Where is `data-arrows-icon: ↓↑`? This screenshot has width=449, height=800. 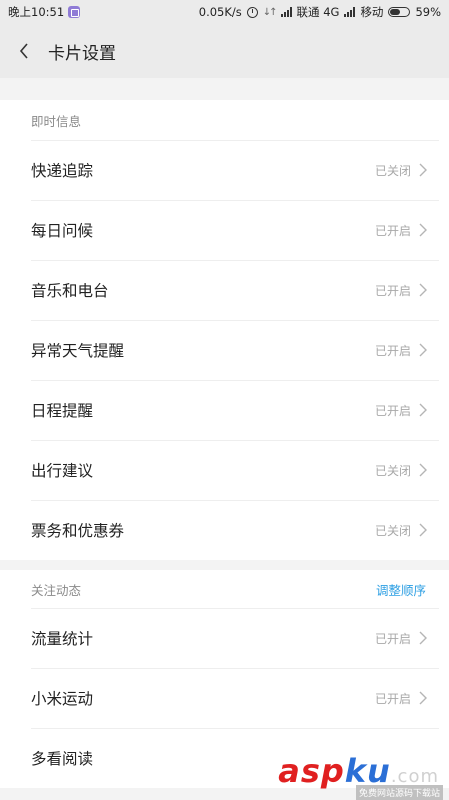 data-arrows-icon: ↓↑ is located at coordinates (270, 12).